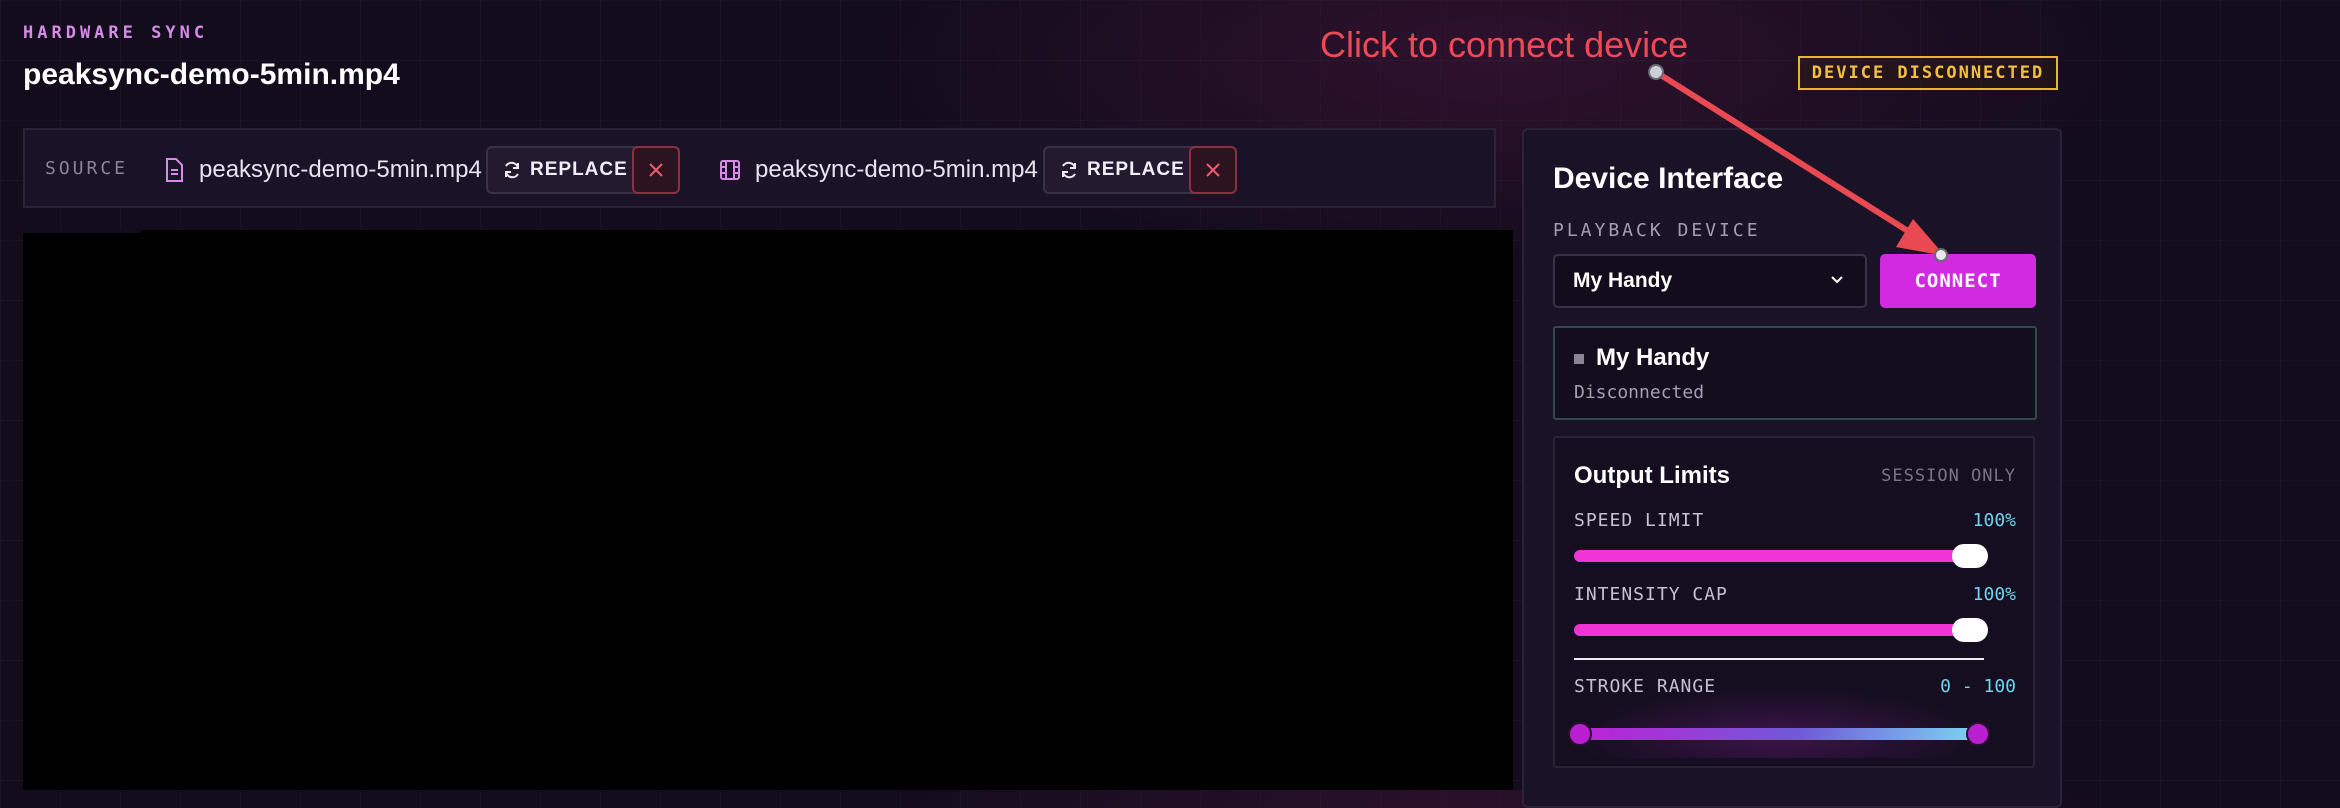  I want to click on annotation-end-dot, so click(1941, 255).